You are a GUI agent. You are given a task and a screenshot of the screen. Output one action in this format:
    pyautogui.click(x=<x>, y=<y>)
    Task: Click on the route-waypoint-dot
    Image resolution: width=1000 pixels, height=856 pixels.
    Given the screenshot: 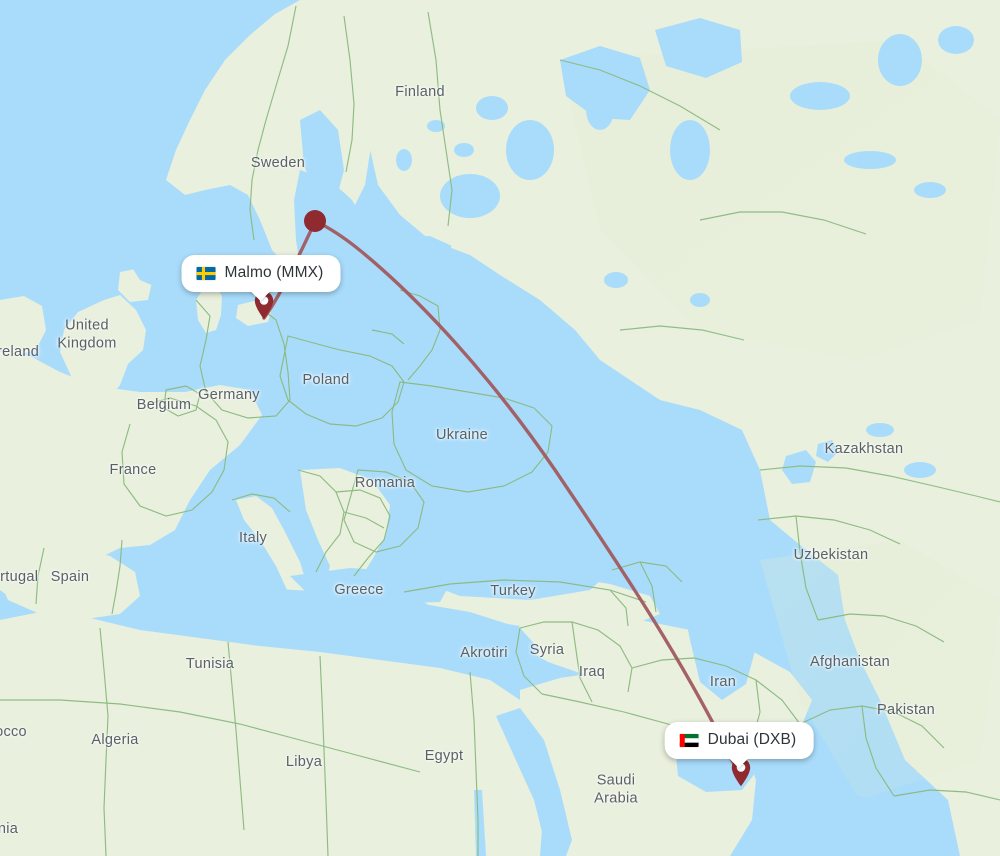 What is the action you would take?
    pyautogui.click(x=315, y=221)
    